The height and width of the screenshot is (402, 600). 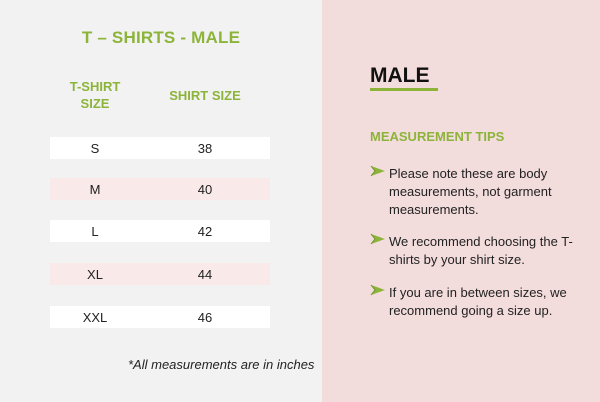 I want to click on table-row: M 40, so click(x=160, y=189).